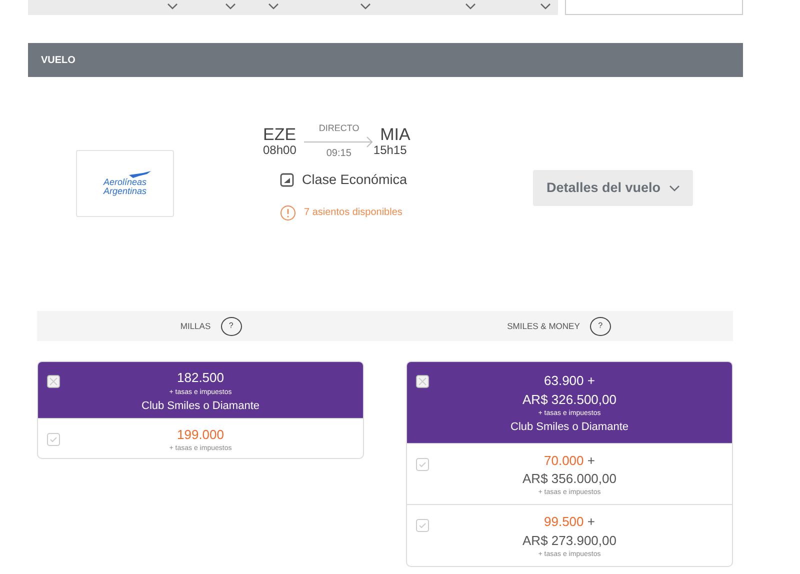  What do you see at coordinates (339, 153) in the screenshot?
I see `duration: 09:15` at bounding box center [339, 153].